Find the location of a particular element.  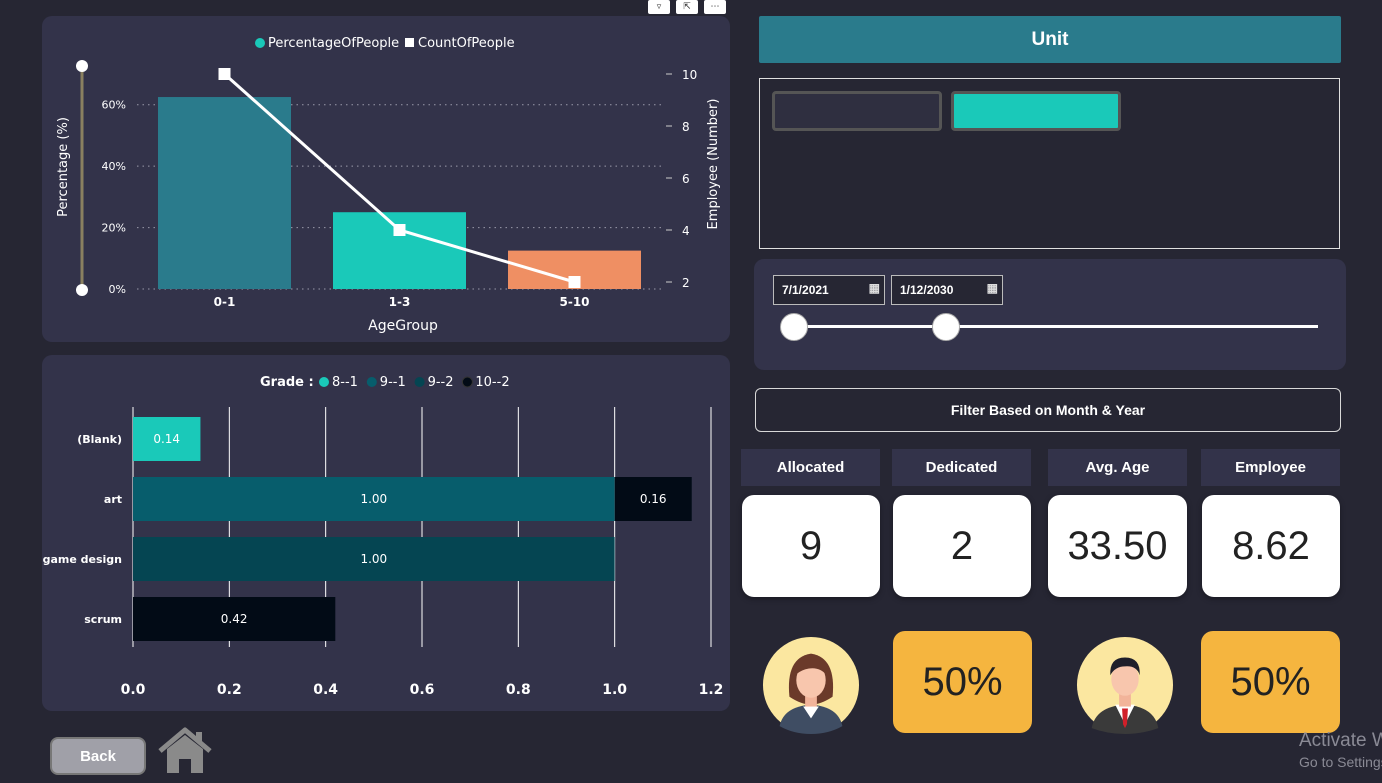

data-label: 0.42 is located at coordinates (234, 619).